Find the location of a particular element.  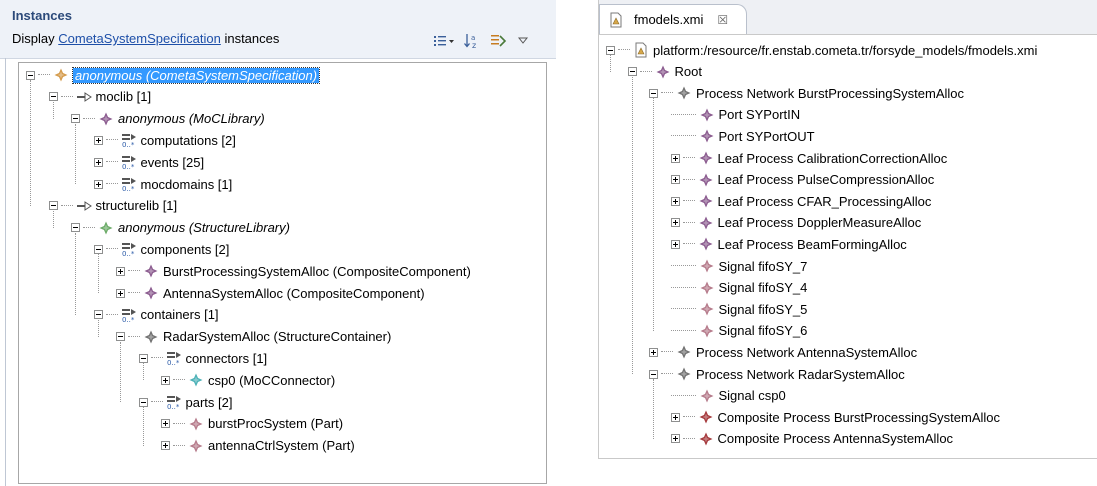

tree-item: 0..* mocdomains [1] is located at coordinates (162, 184).